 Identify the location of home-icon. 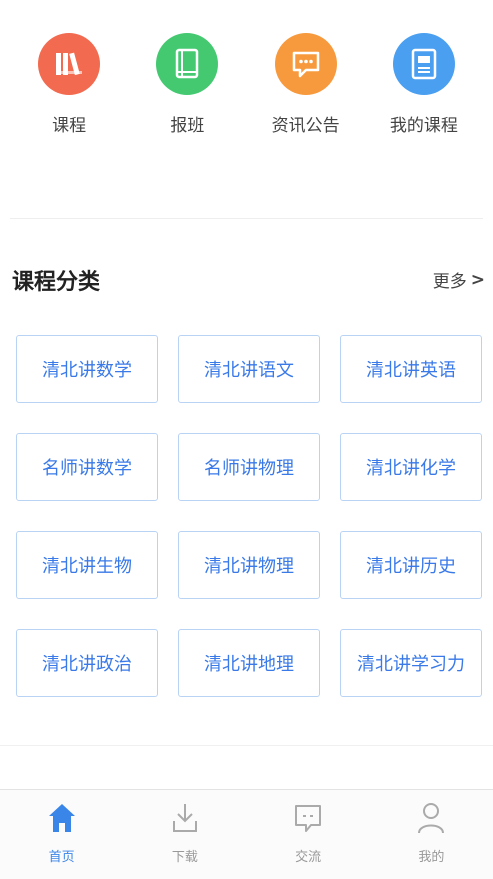
(62, 818).